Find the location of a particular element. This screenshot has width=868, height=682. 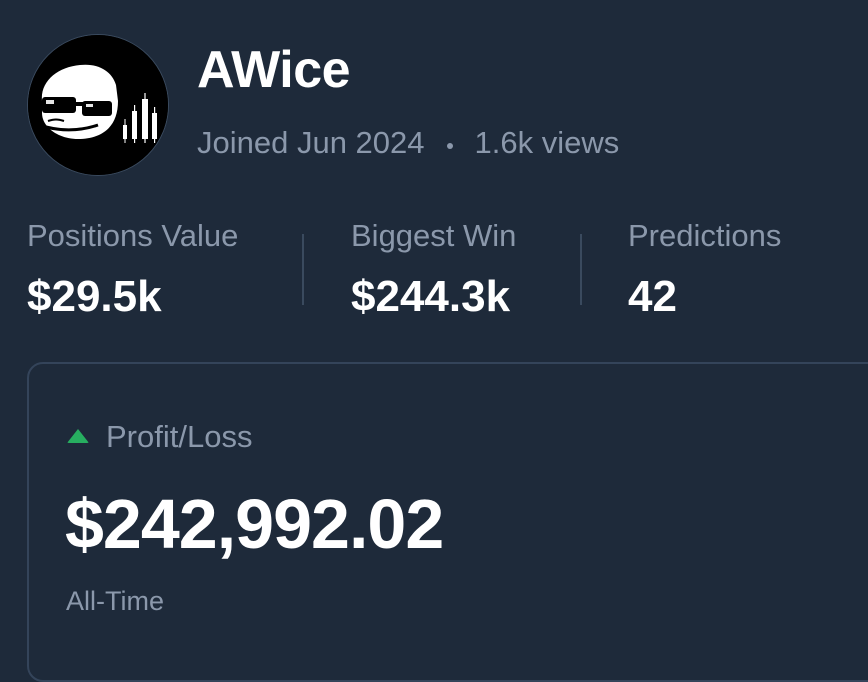

profit-loss-value: $242,992.02 is located at coordinates (254, 524).